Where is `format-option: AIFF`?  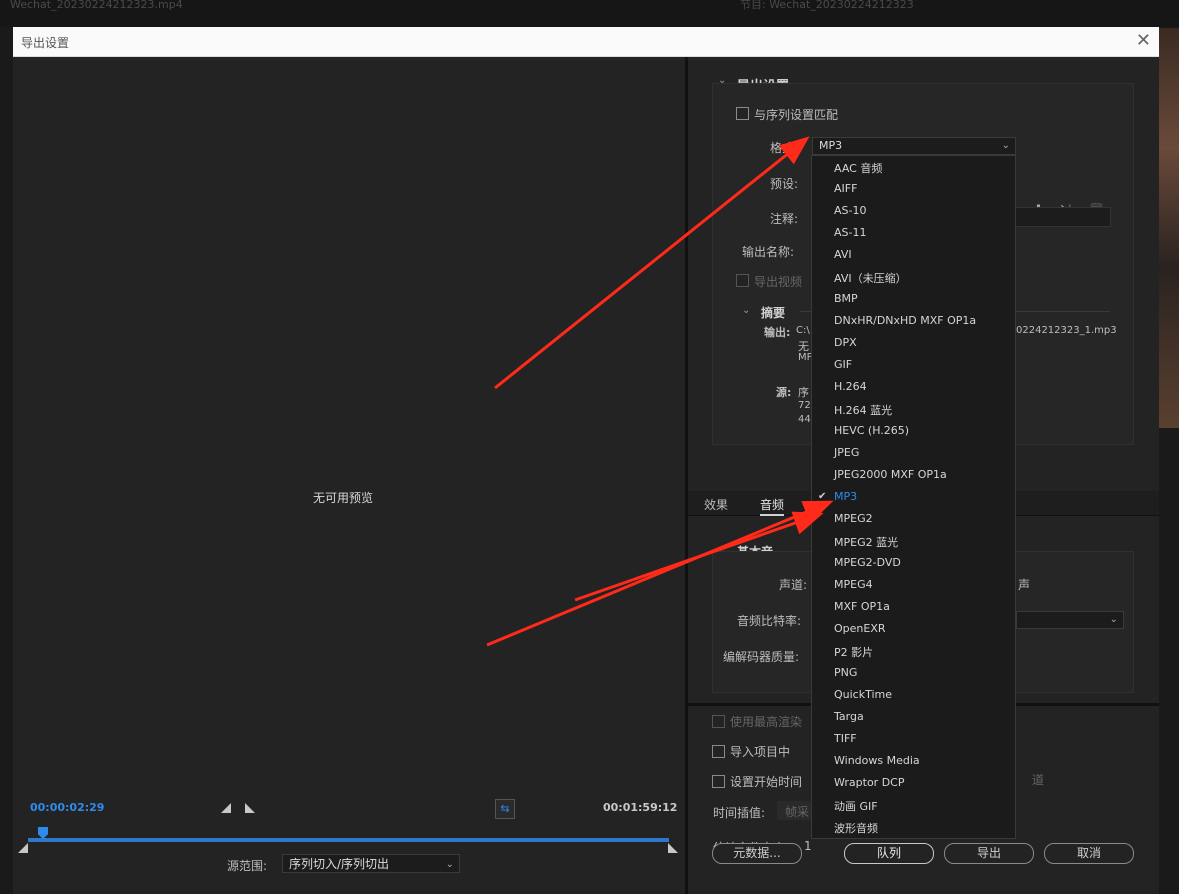
format-option: AIFF is located at coordinates (845, 188).